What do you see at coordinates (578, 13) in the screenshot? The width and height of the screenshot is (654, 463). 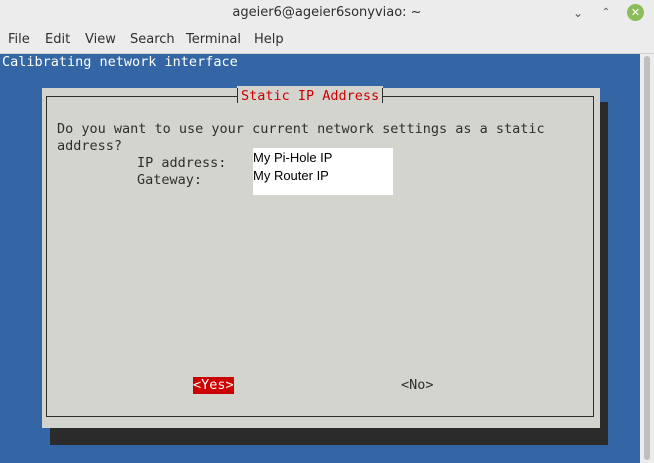 I see `minimize-button: ⌄` at bounding box center [578, 13].